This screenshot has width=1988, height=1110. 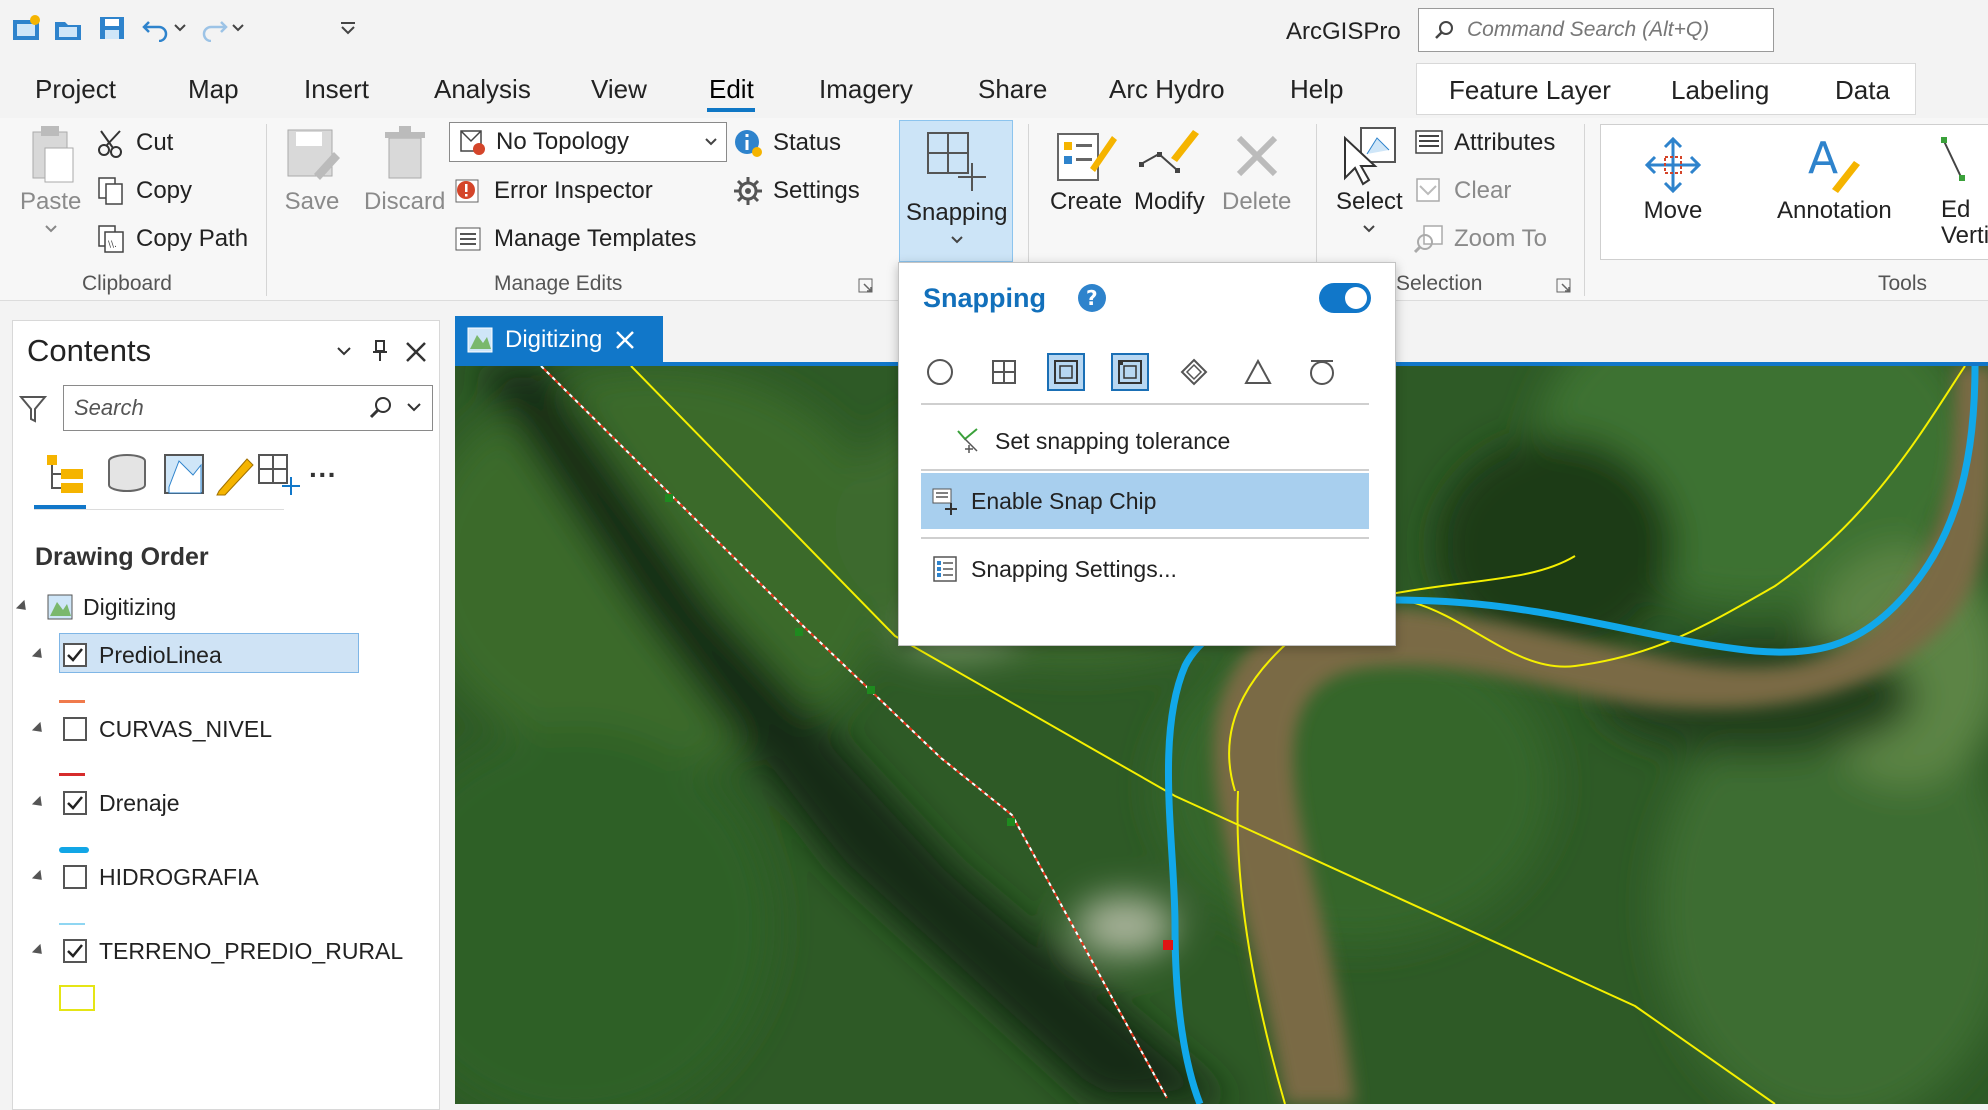 I want to click on tab-arc-hydro: Arc Hydro, so click(x=1167, y=89).